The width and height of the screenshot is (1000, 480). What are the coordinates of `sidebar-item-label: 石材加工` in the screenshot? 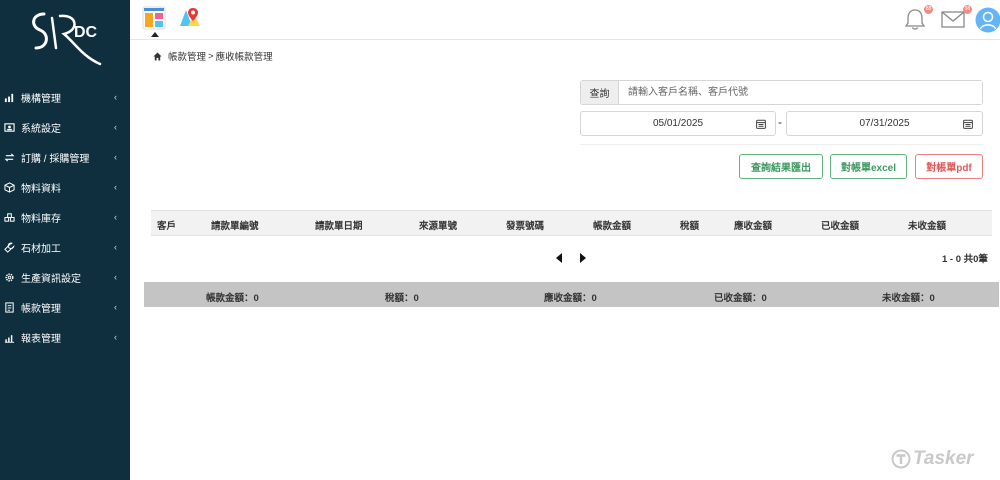 It's located at (41, 249).